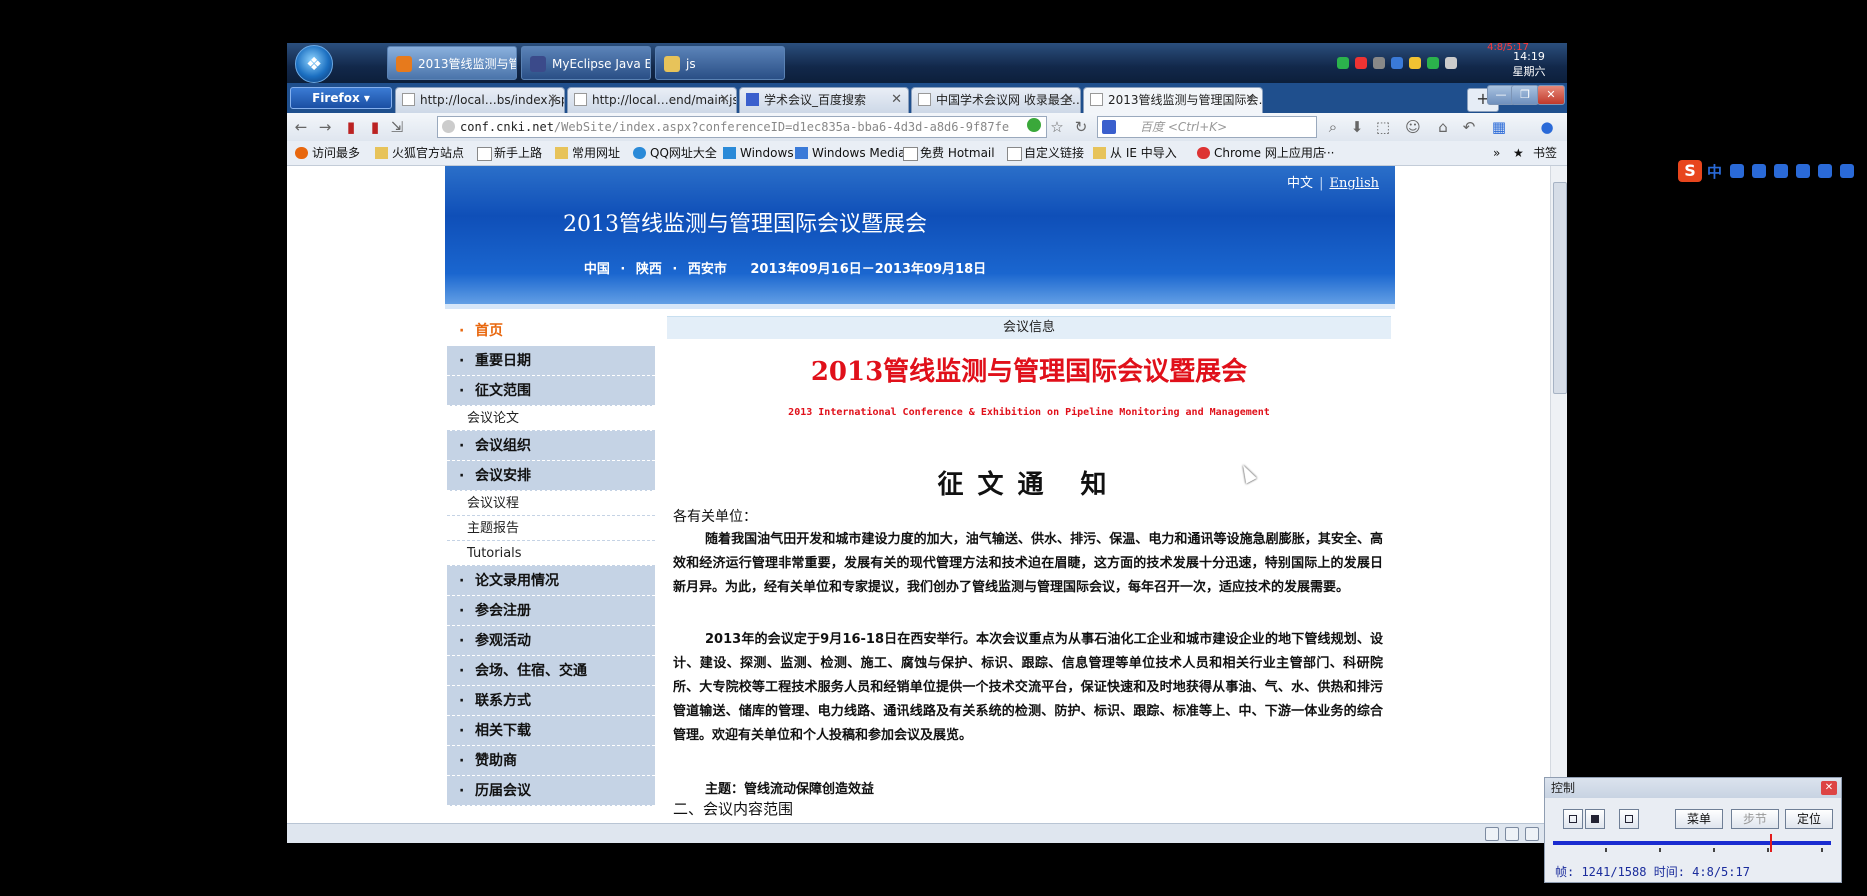 The width and height of the screenshot is (1867, 896). I want to click on menu-item-13: · 联系方式, so click(551, 701).